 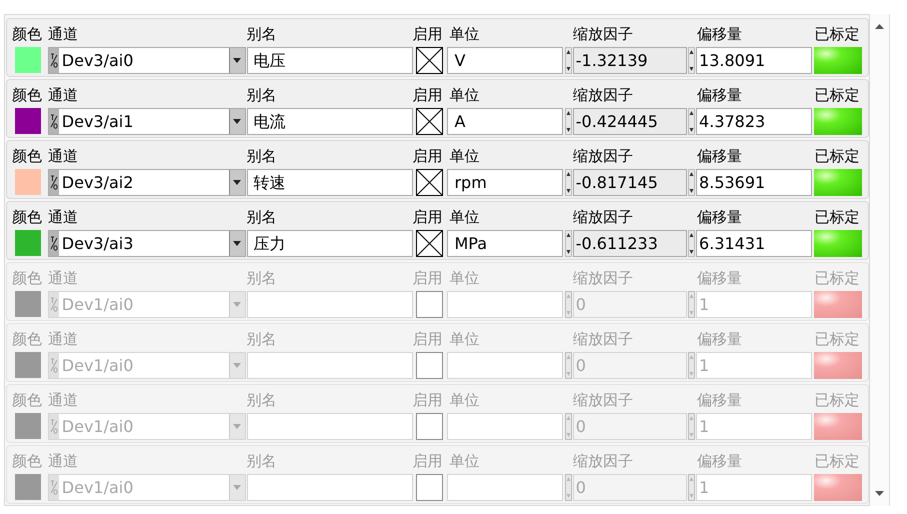 I want to click on alias-field: 电流, so click(x=329, y=121).